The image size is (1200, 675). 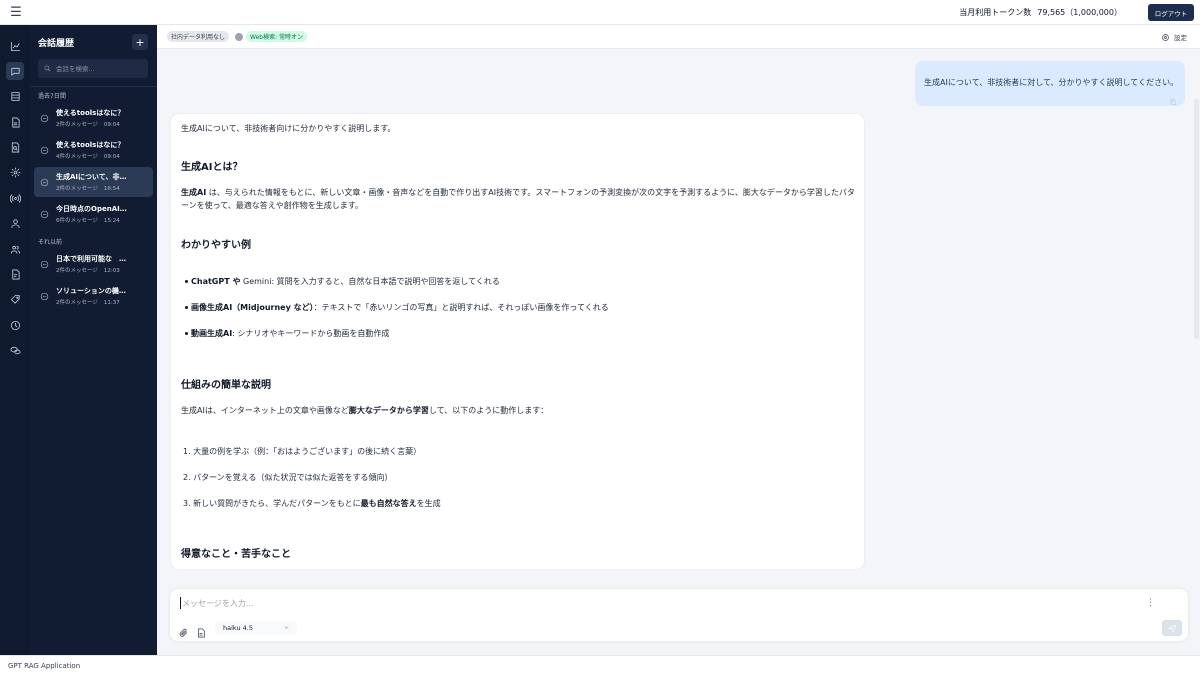 I want to click on broadcast-icon, so click(x=15, y=198).